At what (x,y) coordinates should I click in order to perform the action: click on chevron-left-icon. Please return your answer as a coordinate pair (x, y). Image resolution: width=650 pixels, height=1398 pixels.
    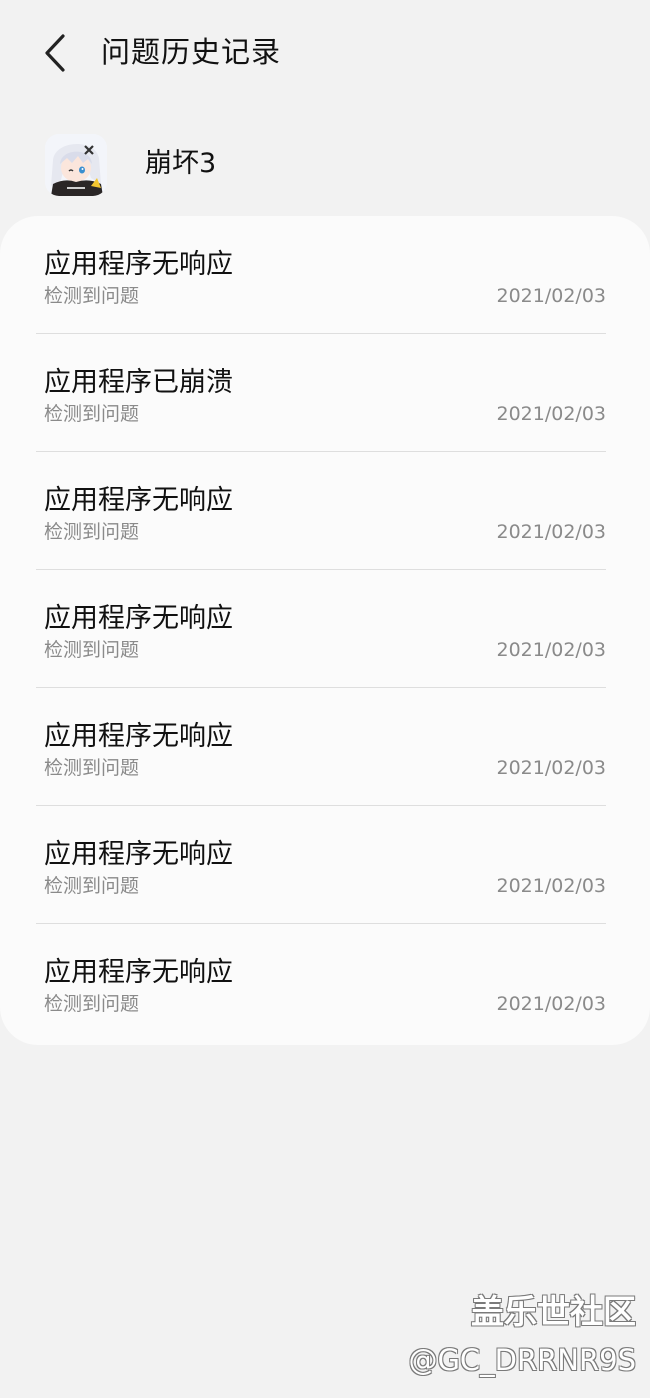
    Looking at the image, I should click on (55, 53).